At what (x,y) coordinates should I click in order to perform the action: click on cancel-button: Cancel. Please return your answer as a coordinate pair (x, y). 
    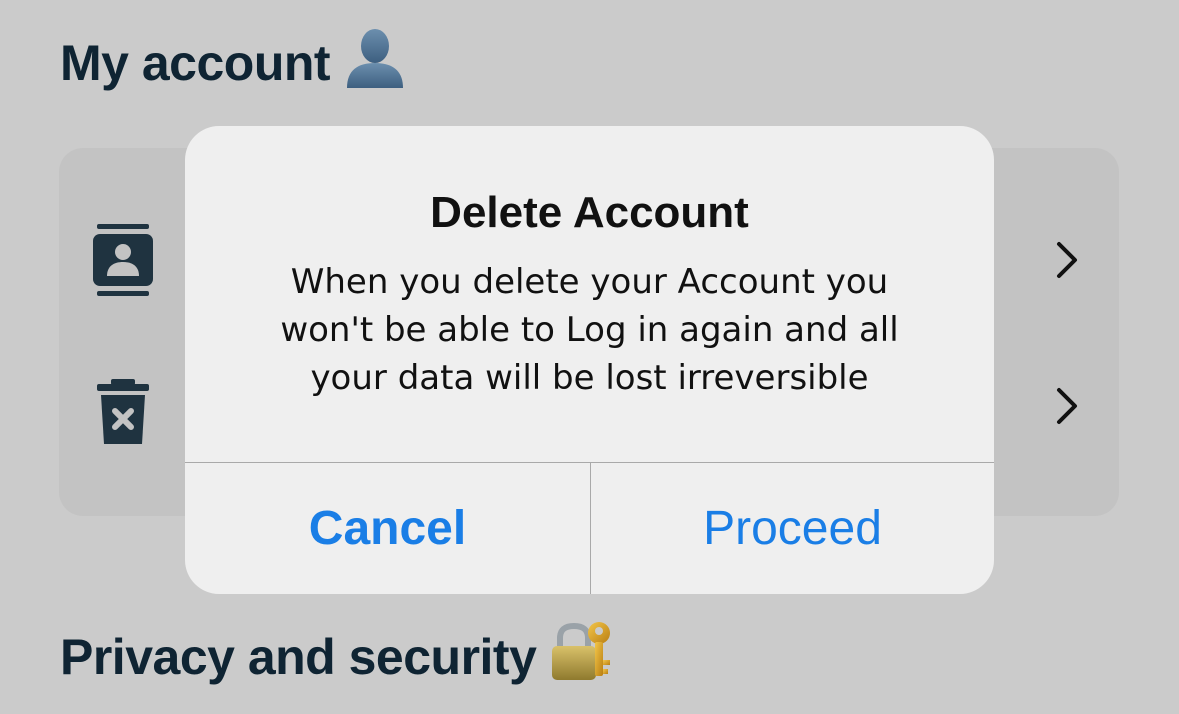
    Looking at the image, I should click on (387, 528).